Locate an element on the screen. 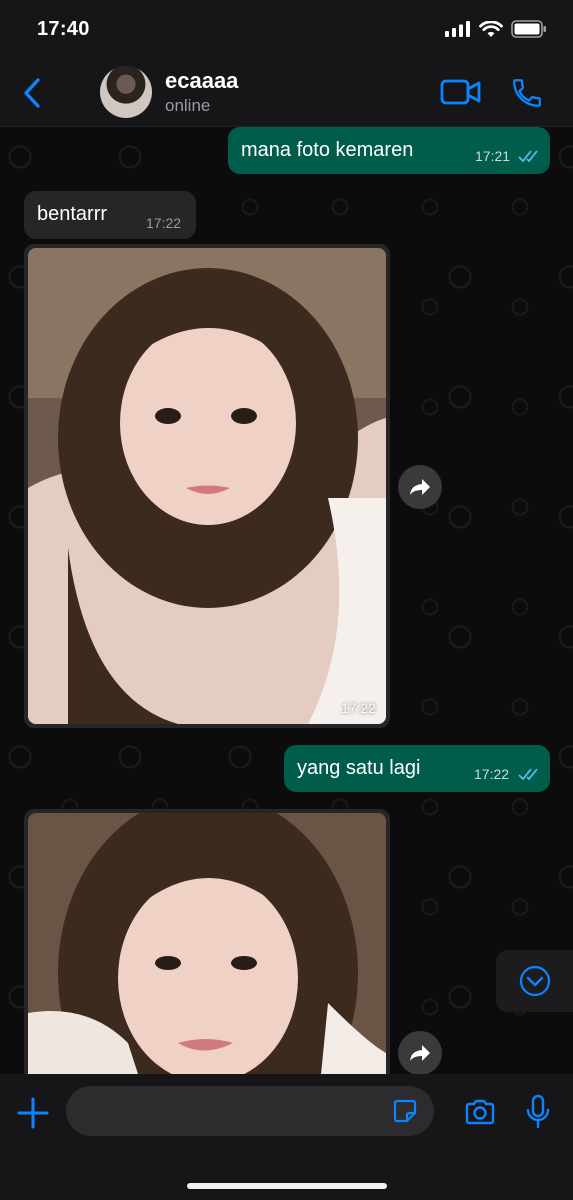 The height and width of the screenshot is (1200, 573). photo-time: 17:22 is located at coordinates (358, 708).